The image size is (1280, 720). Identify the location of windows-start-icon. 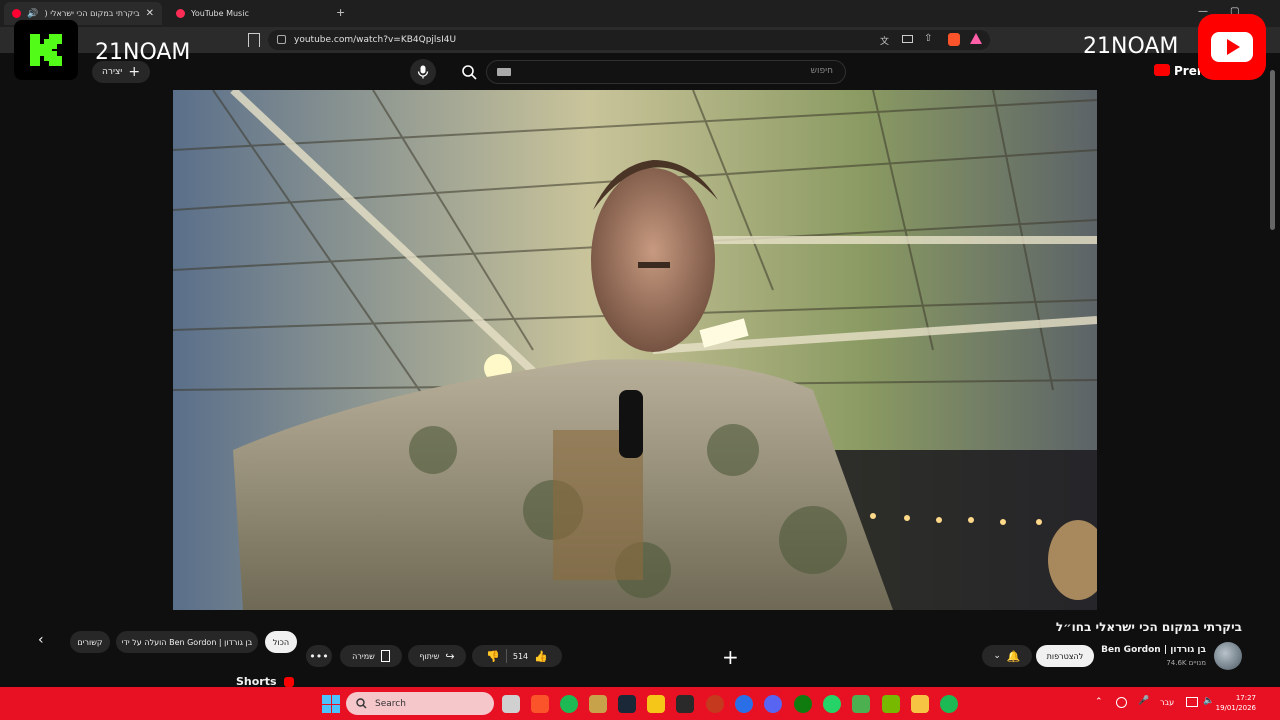
(331, 704).